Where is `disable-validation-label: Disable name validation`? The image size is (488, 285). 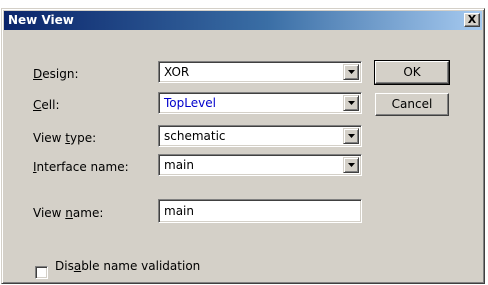 disable-validation-label: Disable name validation is located at coordinates (127, 266).